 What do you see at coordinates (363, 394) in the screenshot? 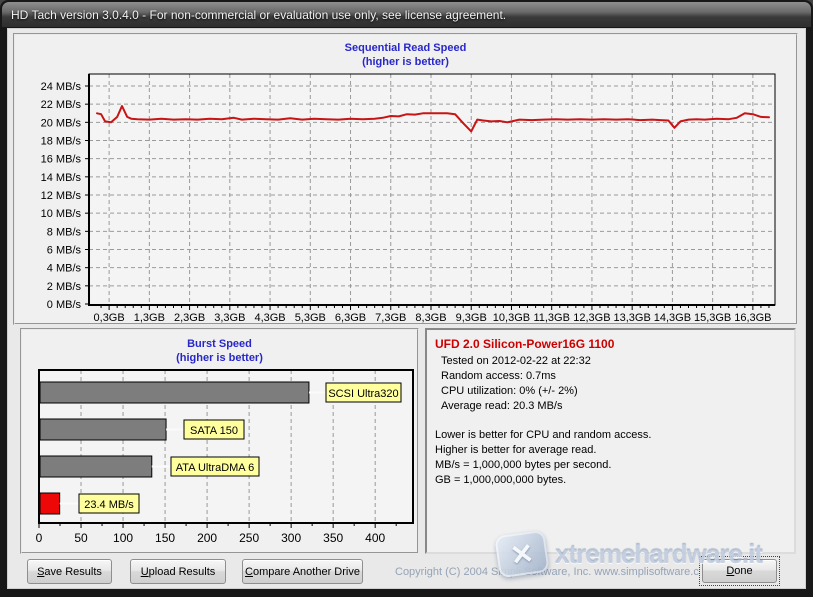
I see `bar-label: SCSI Ultra320` at bounding box center [363, 394].